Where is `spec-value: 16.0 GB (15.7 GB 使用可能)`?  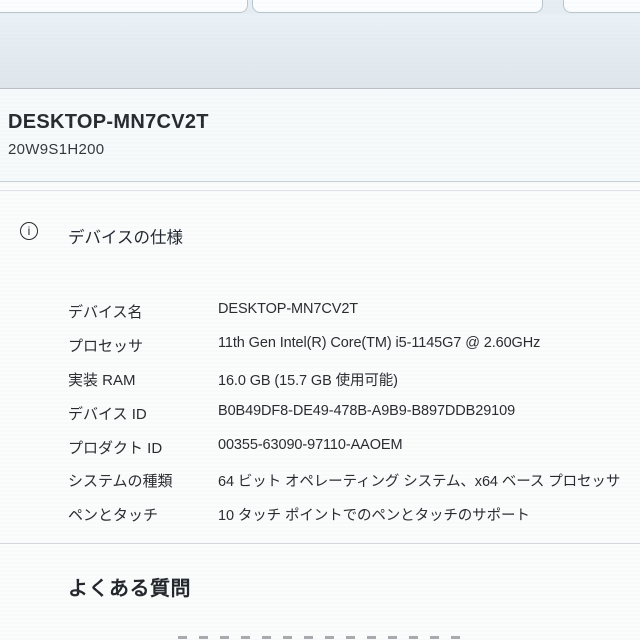 spec-value: 16.0 GB (15.7 GB 使用可能) is located at coordinates (308, 381).